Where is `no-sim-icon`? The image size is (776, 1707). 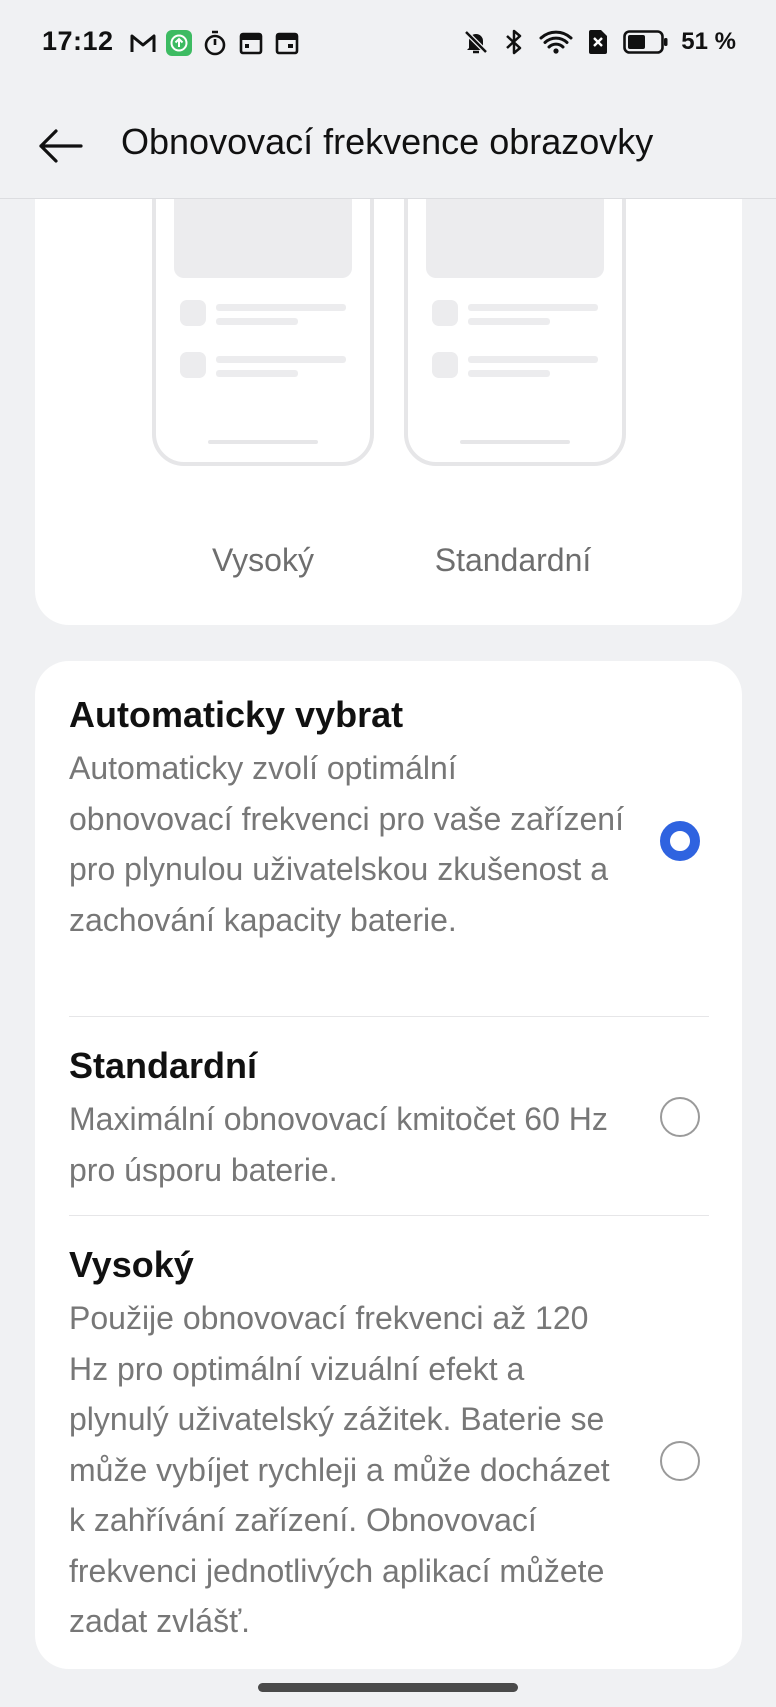 no-sim-icon is located at coordinates (598, 42).